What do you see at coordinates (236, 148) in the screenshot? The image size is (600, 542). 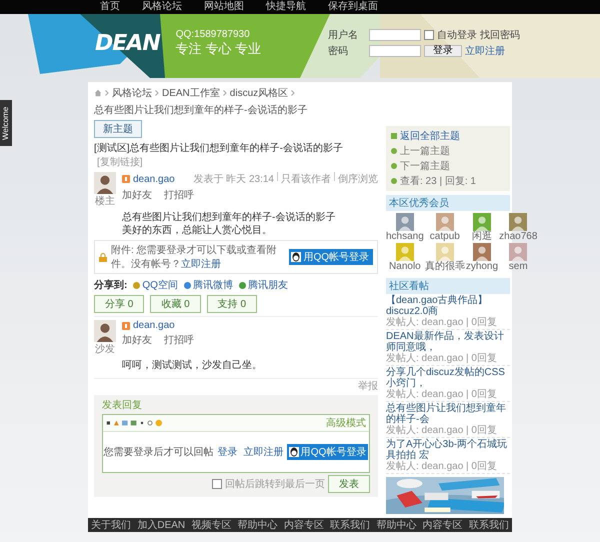 I see `thread-title: 总有些图片让我们想到童年的样子-会说话的影子` at bounding box center [236, 148].